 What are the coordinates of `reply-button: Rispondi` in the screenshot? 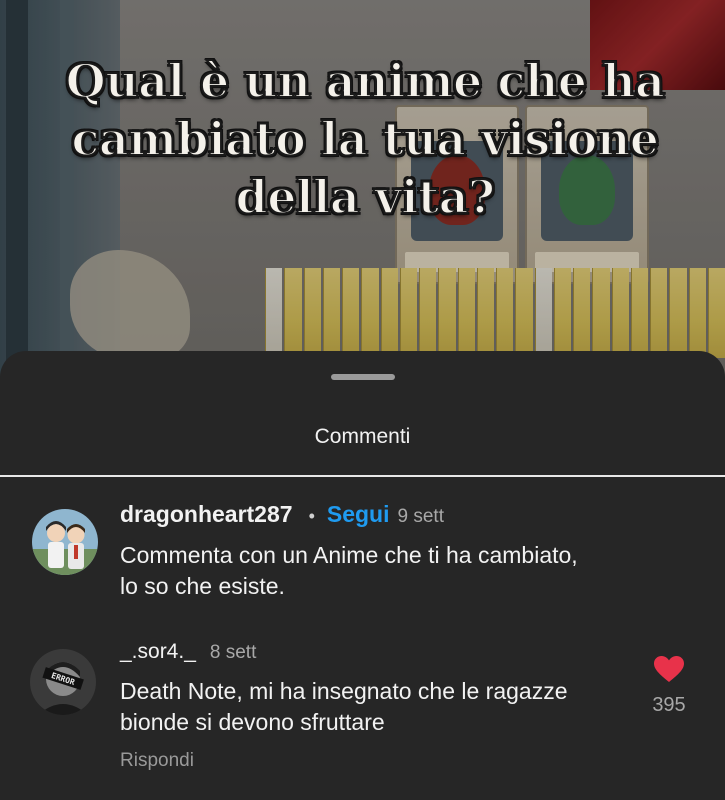 It's located at (380, 761).